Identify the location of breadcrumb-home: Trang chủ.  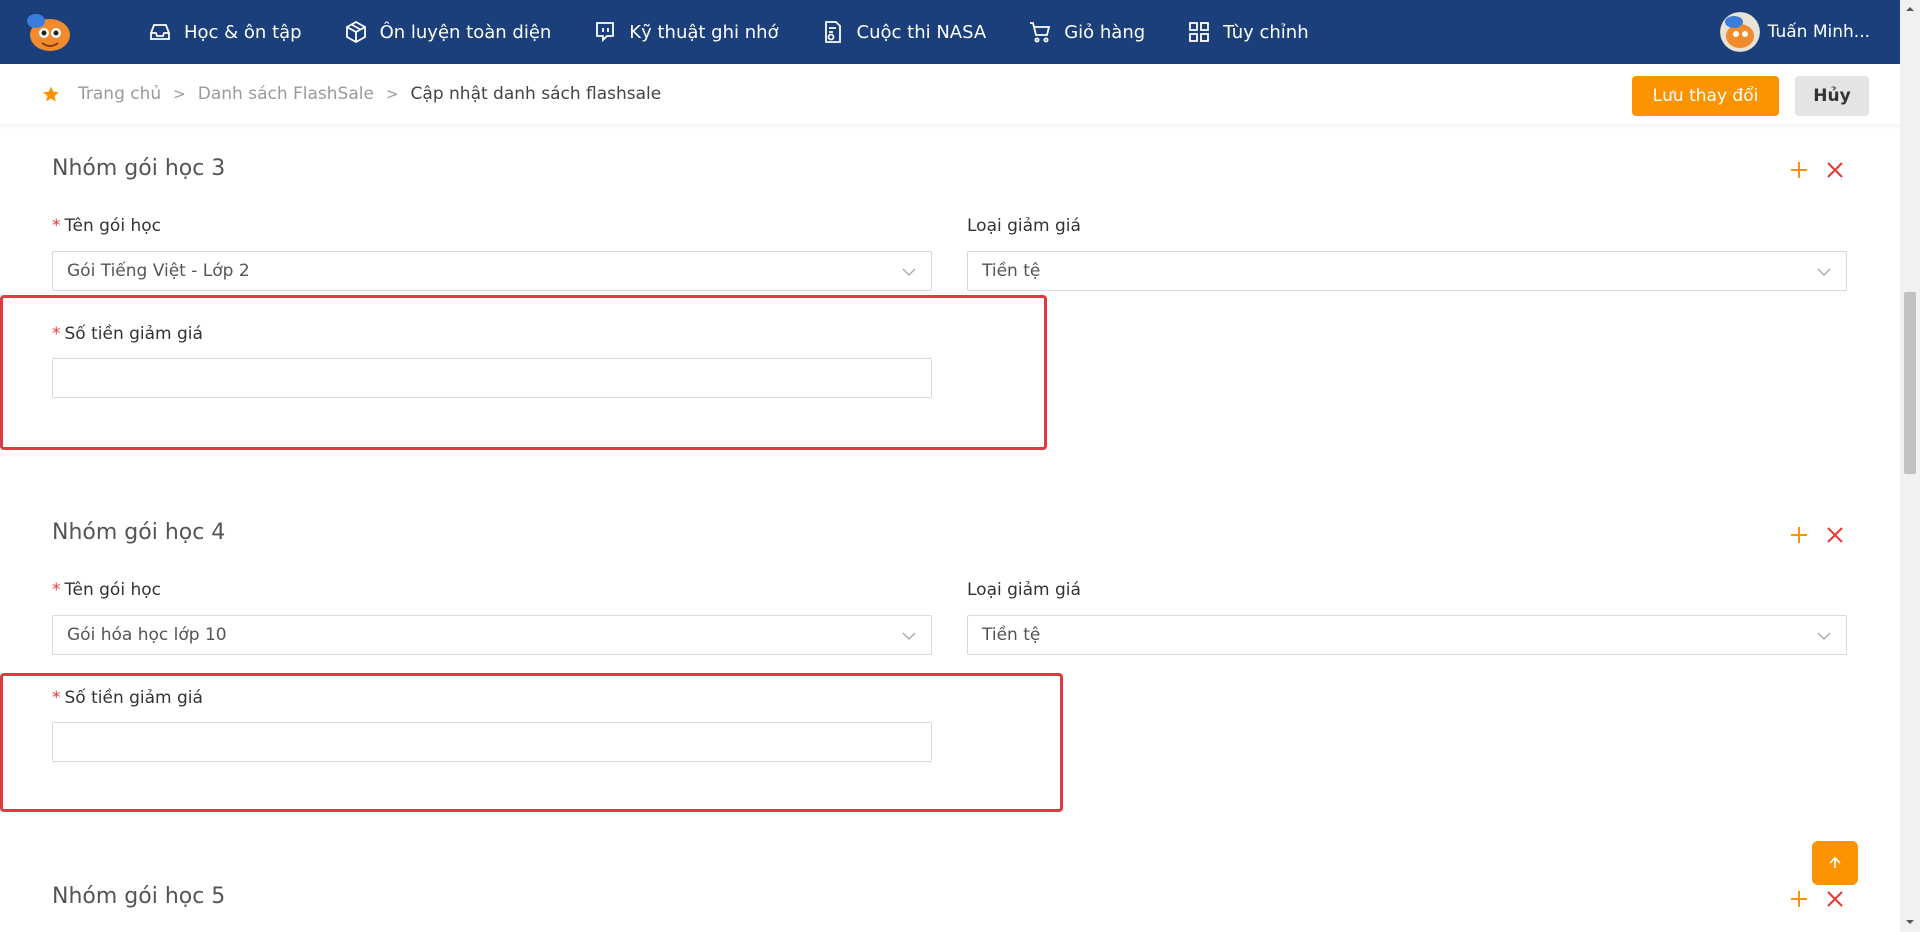
(119, 94).